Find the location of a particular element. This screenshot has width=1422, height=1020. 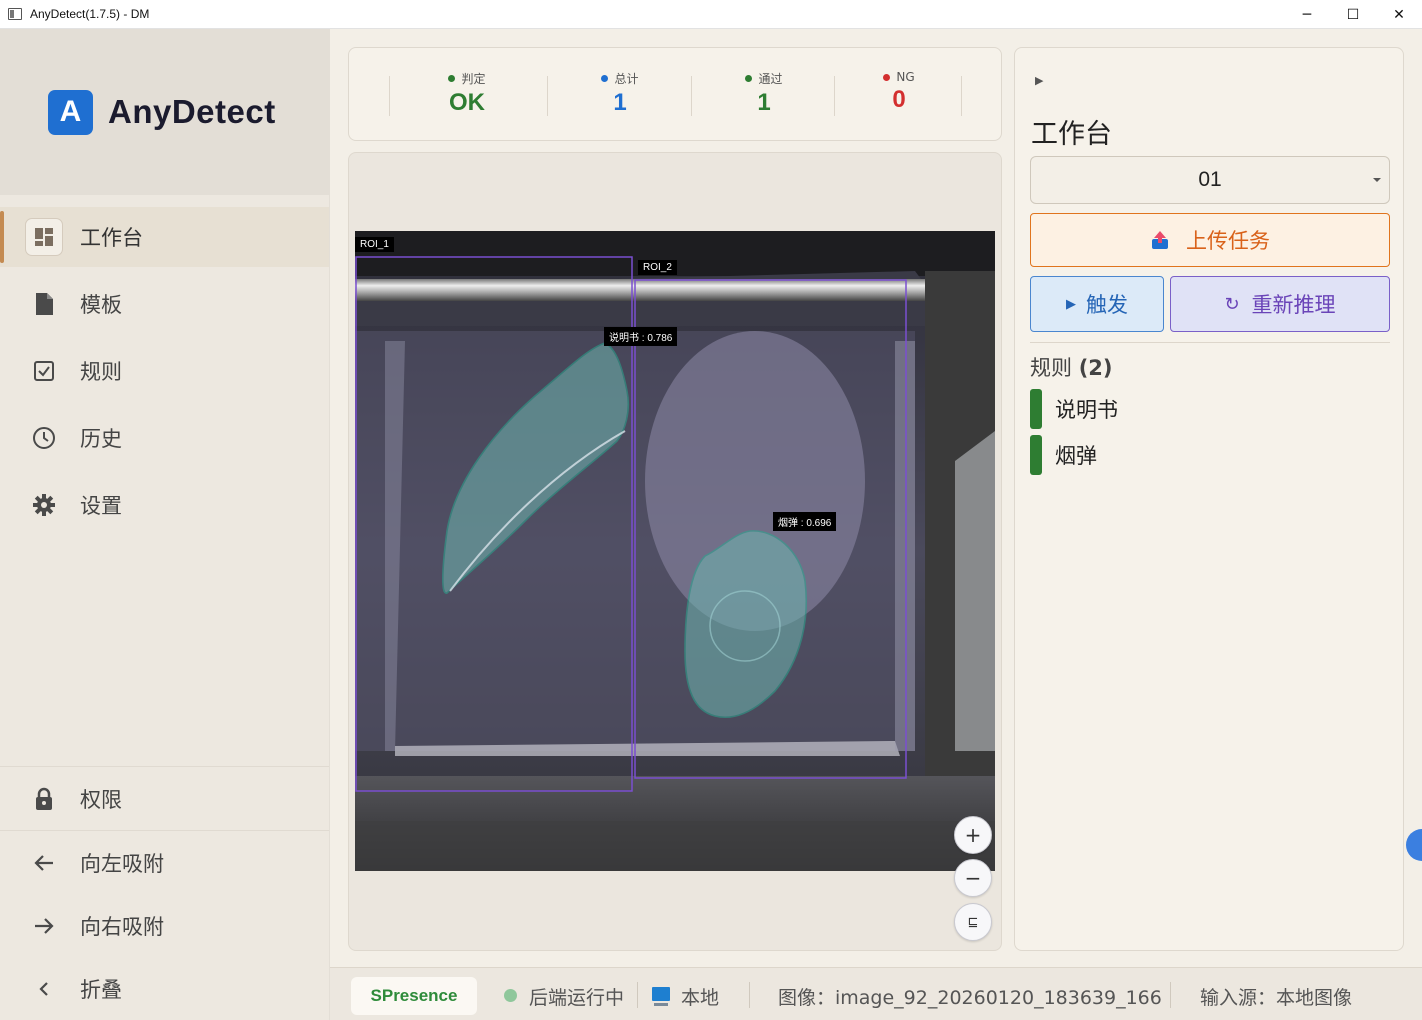

current-image: 图像：image_92_20260120_183639_166 is located at coordinates (970, 998).